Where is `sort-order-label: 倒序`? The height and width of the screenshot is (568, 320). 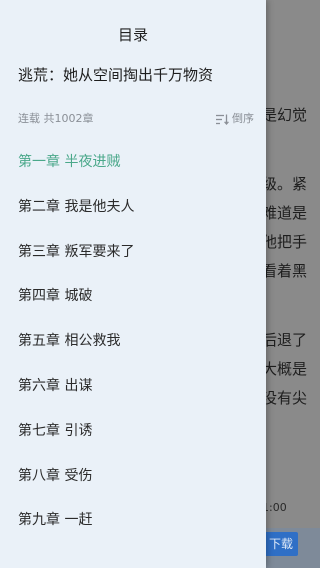
sort-order-label: 倒序 is located at coordinates (243, 118).